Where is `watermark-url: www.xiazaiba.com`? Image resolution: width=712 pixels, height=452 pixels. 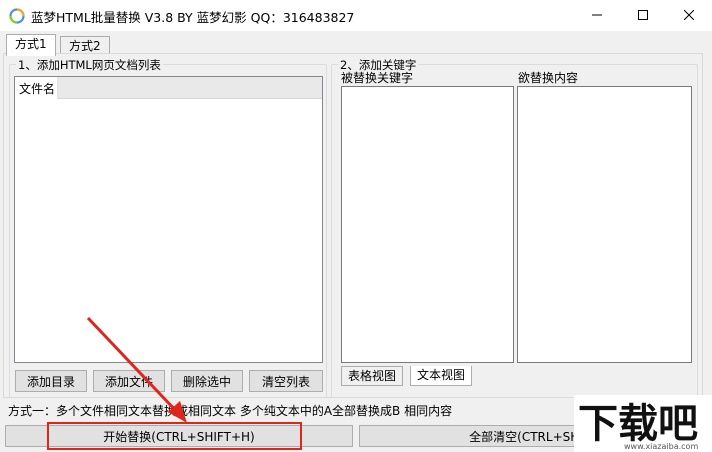
watermark-url: www.xiazaiba.com is located at coordinates (661, 446).